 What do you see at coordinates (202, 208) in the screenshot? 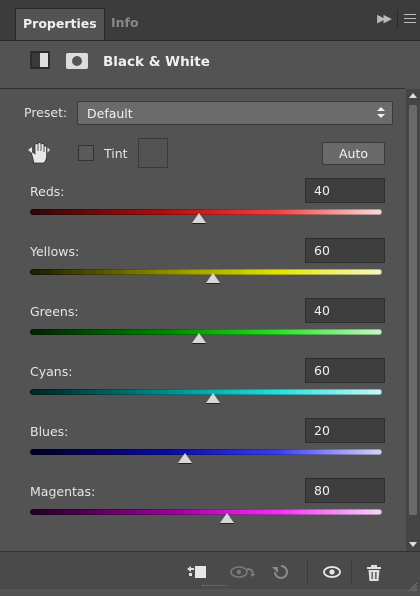
I see `slider-row-reds: Reds: 40` at bounding box center [202, 208].